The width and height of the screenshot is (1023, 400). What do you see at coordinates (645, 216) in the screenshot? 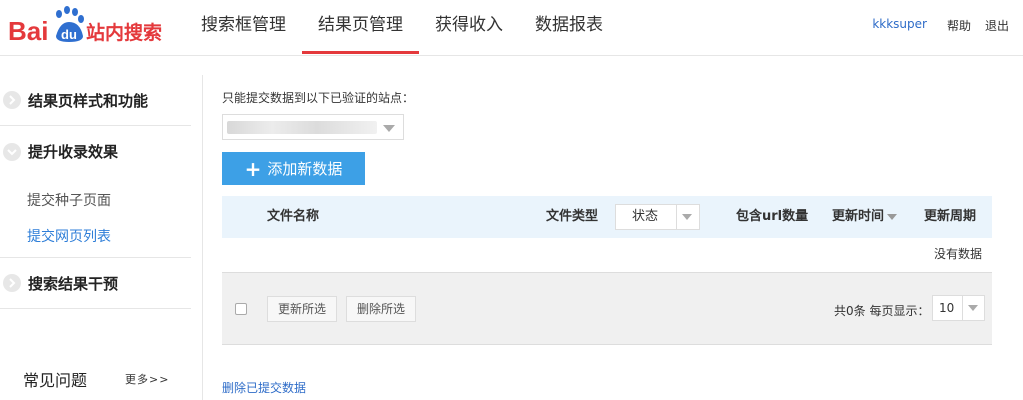
I see `state-filter-label: 状态` at bounding box center [645, 216].